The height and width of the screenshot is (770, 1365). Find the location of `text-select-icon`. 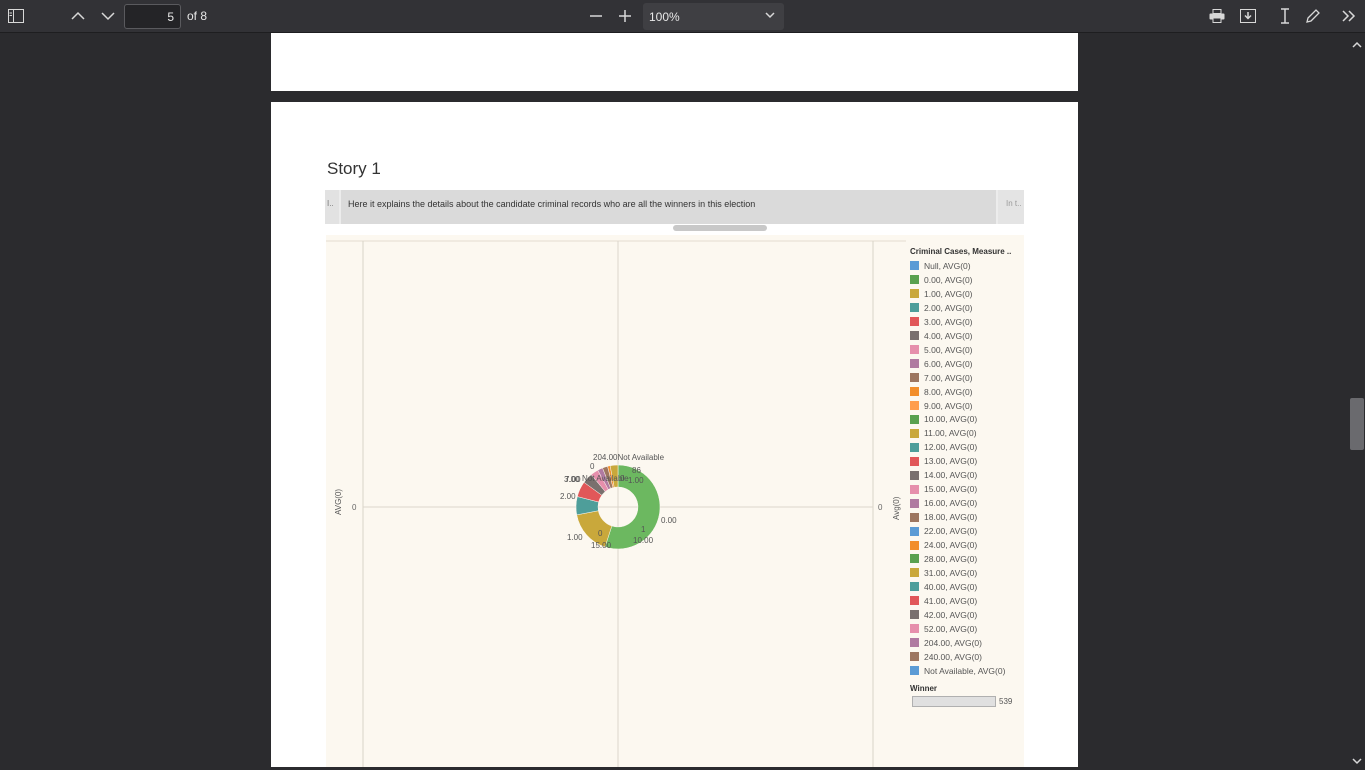

text-select-icon is located at coordinates (1285, 16).